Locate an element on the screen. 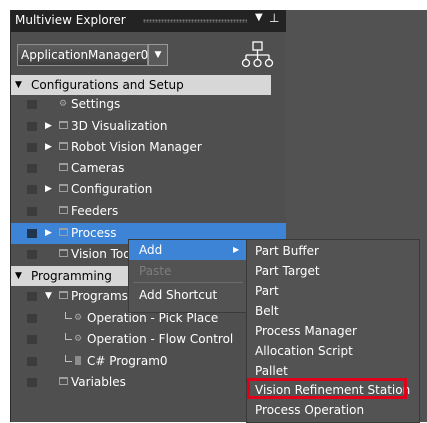  pin-icon: ⊥ is located at coordinates (274, 18).